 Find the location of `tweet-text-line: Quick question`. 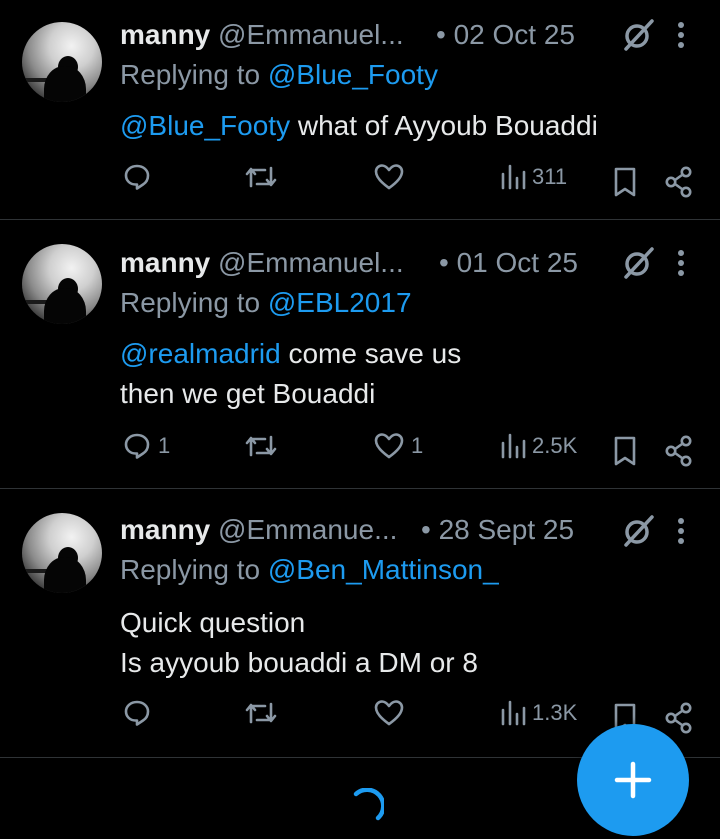

tweet-text-line: Quick question is located at coordinates (213, 622).